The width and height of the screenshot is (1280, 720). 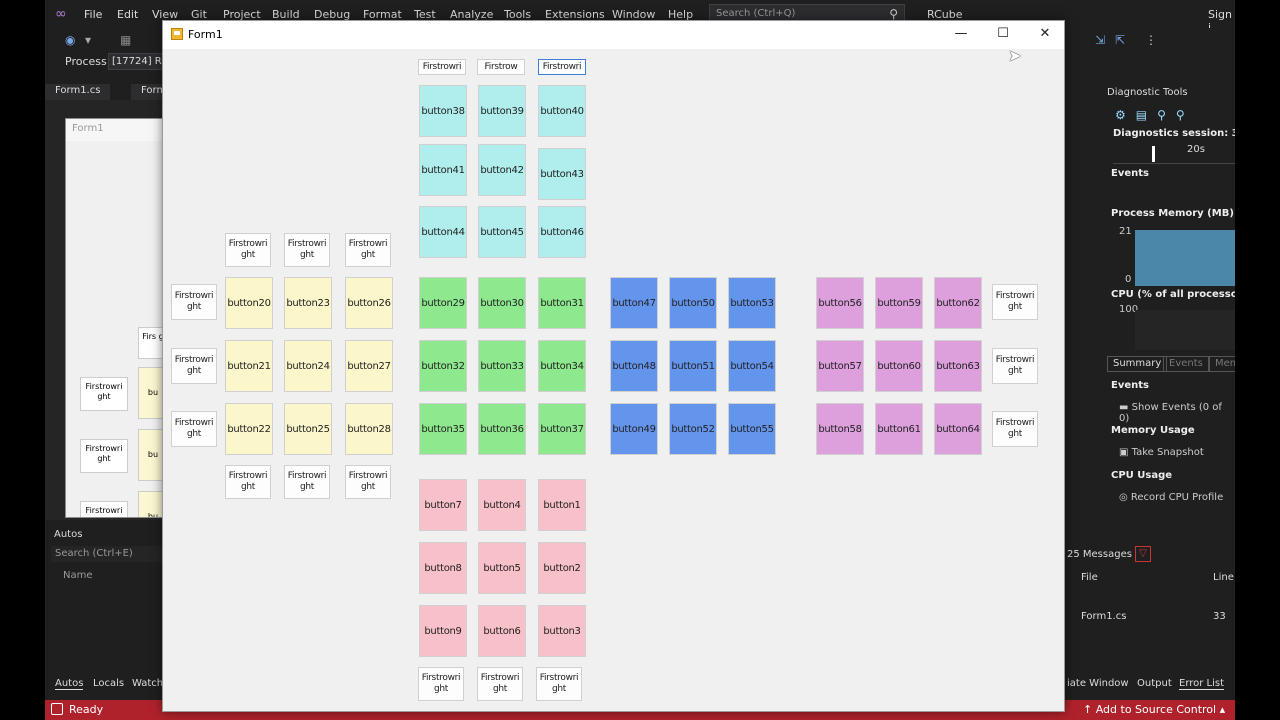 I want to click on grid-button: button49, so click(x=634, y=429).